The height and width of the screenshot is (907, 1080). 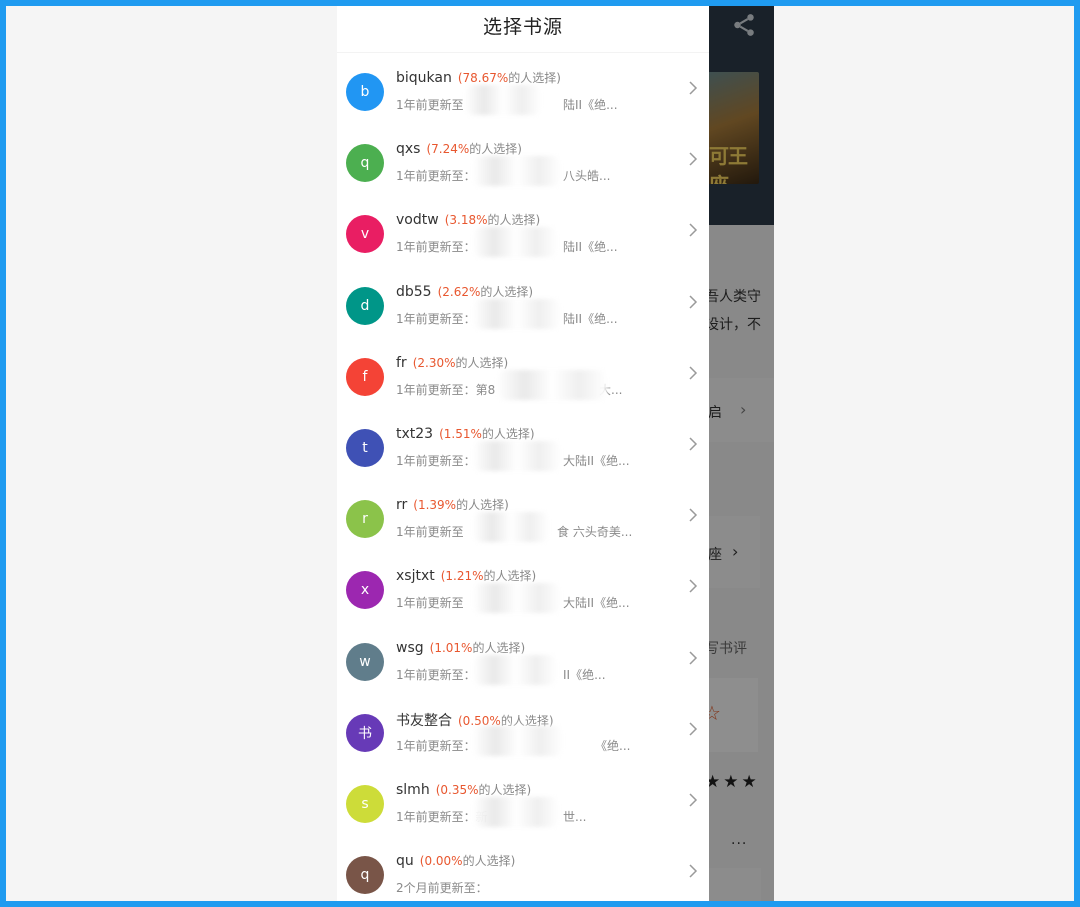 I want to click on source-name-line: rr (1.39%的人选择), so click(x=452, y=504).